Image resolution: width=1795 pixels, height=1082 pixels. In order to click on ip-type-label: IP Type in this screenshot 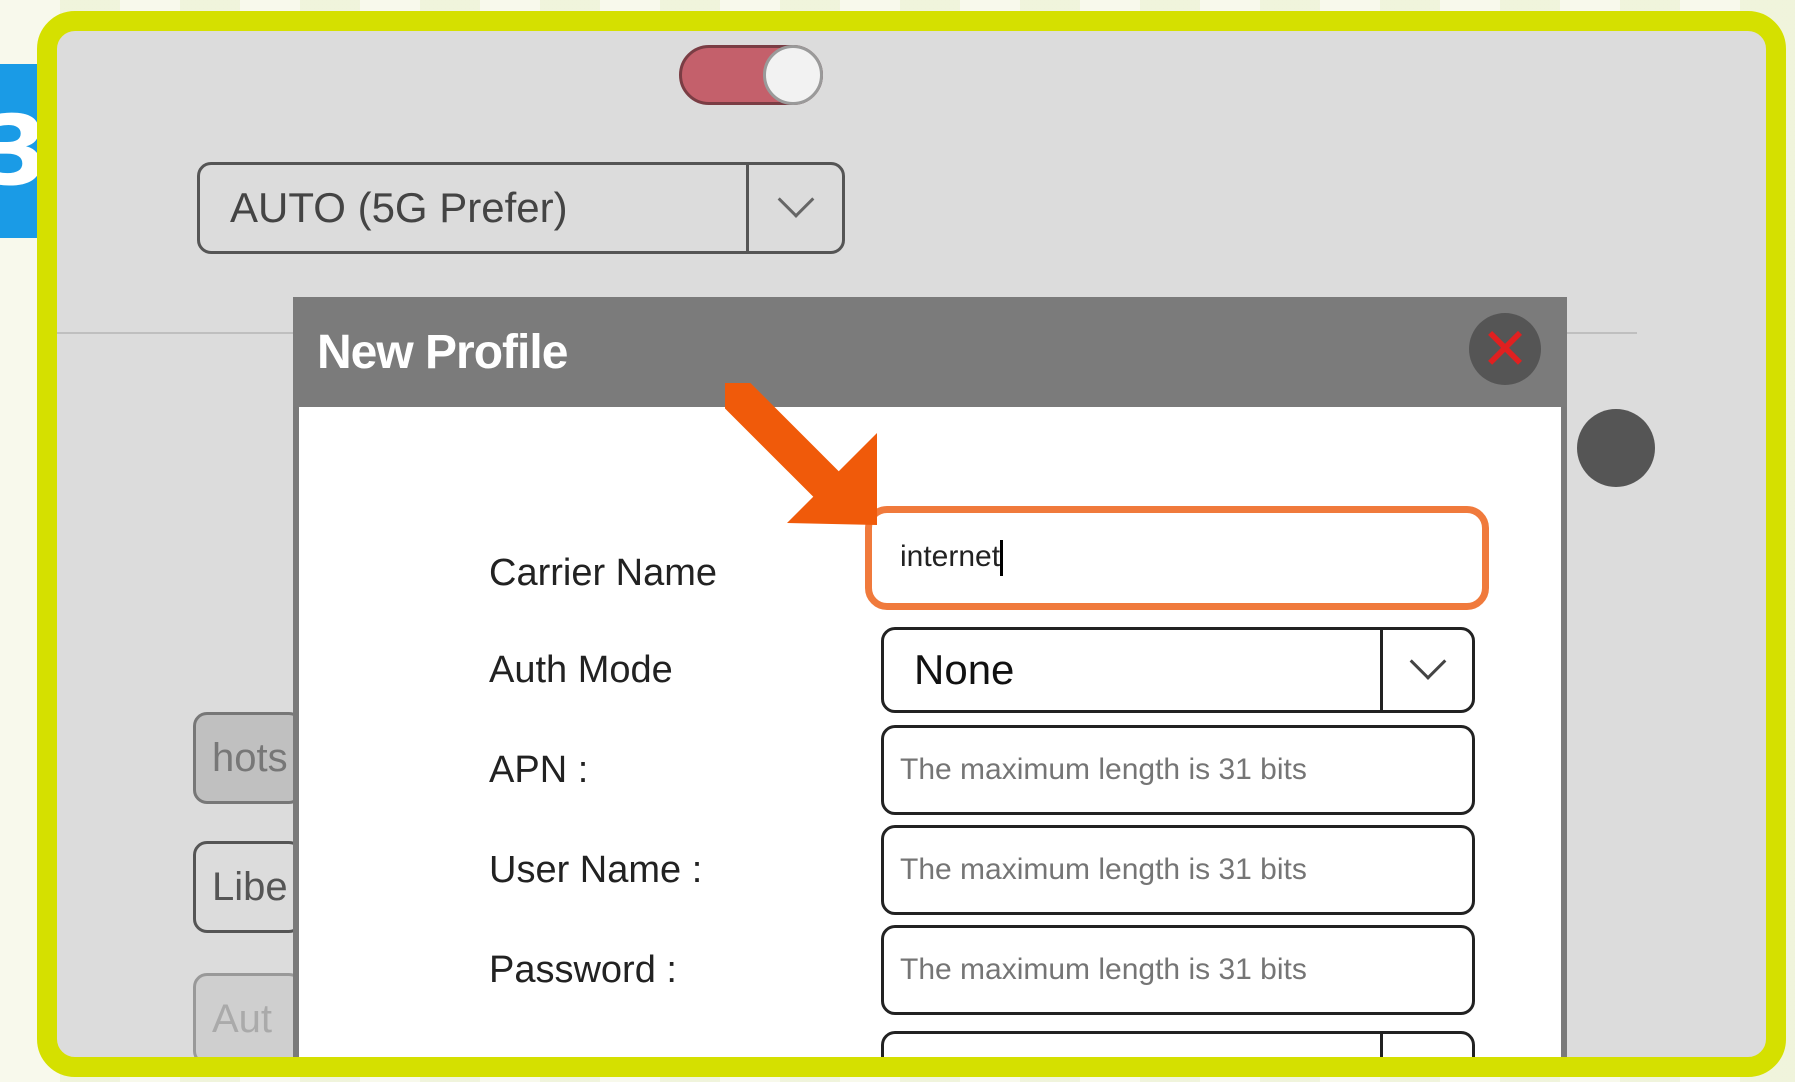, I will do `click(553, 1064)`.